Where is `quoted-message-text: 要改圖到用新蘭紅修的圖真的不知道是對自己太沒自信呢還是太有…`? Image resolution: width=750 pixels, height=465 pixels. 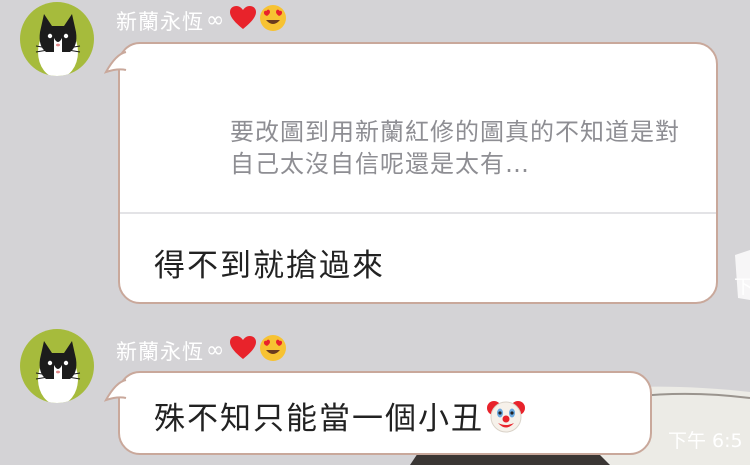 quoted-message-text: 要改圖到用新蘭紅修的圖真的不知道是對自己太沒自信呢還是太有… is located at coordinates (455, 148).